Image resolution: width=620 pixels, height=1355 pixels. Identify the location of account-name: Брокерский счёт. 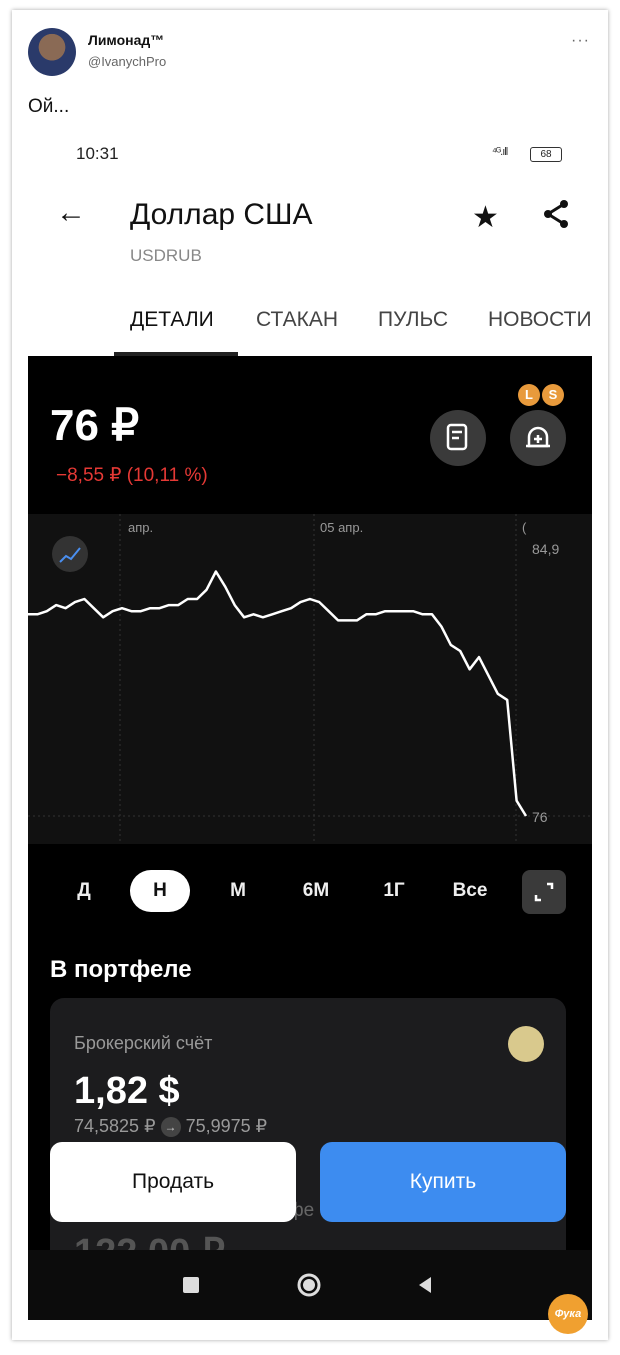
(143, 1043).